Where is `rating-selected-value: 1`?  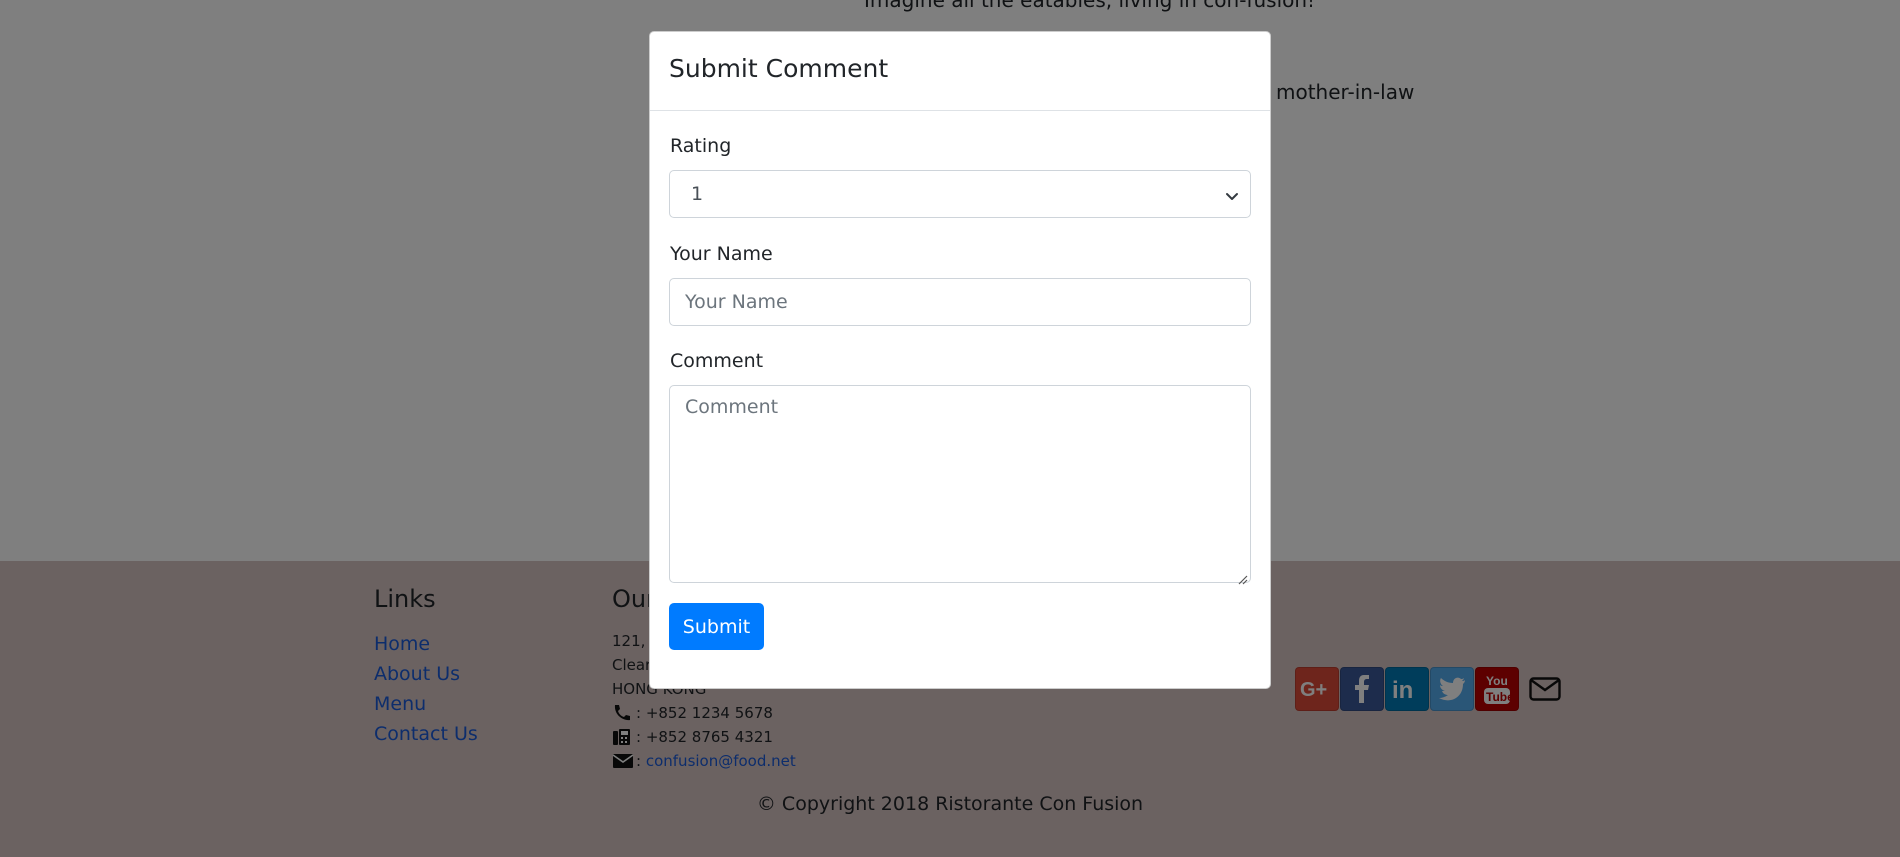 rating-selected-value: 1 is located at coordinates (697, 194).